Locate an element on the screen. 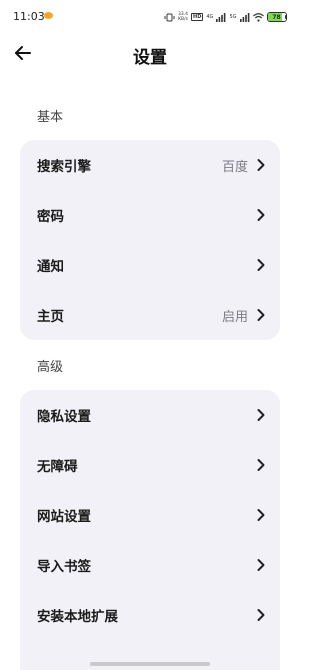 Image resolution: width=320 pixels, height=670 pixels. settings-item-privacy: 隐私设置 is located at coordinates (150, 415).